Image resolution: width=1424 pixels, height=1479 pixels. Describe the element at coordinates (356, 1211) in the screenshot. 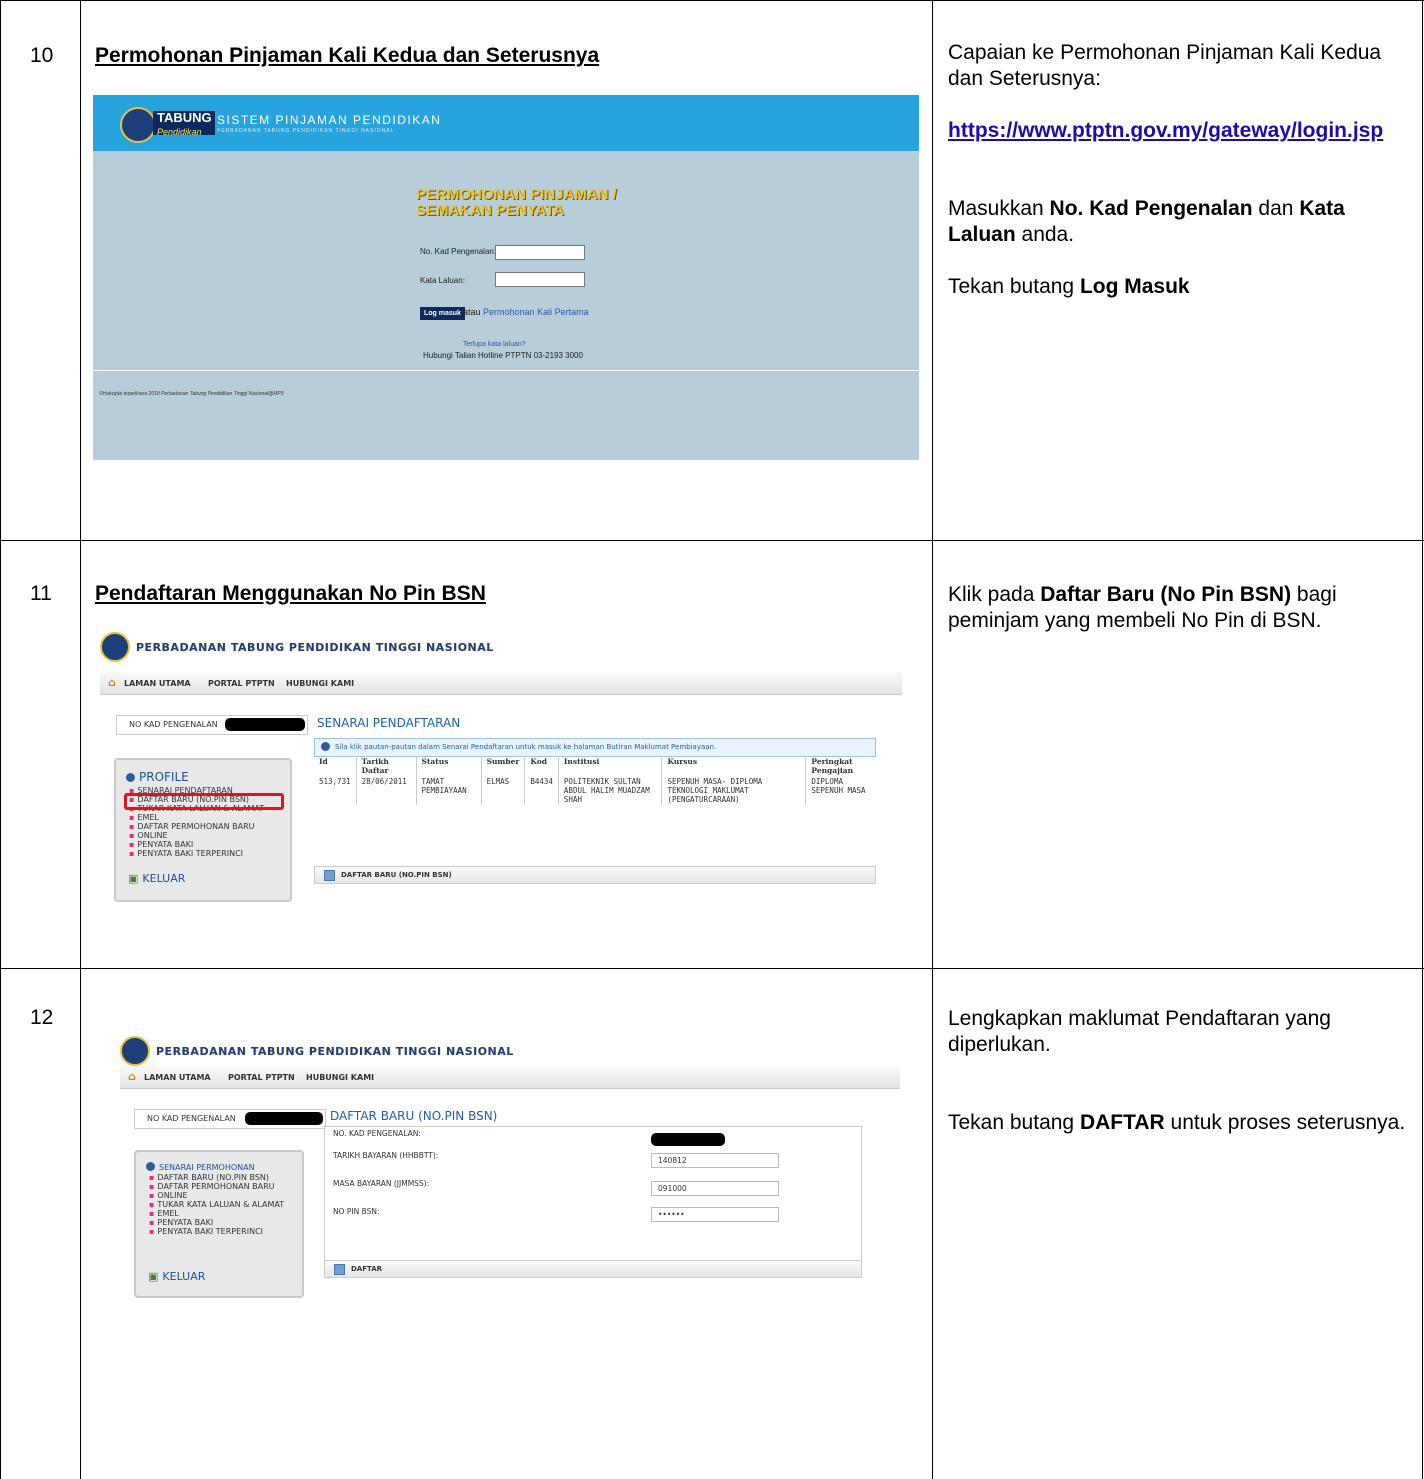

I see `pin-field-label: NO PIN BSN:` at that location.